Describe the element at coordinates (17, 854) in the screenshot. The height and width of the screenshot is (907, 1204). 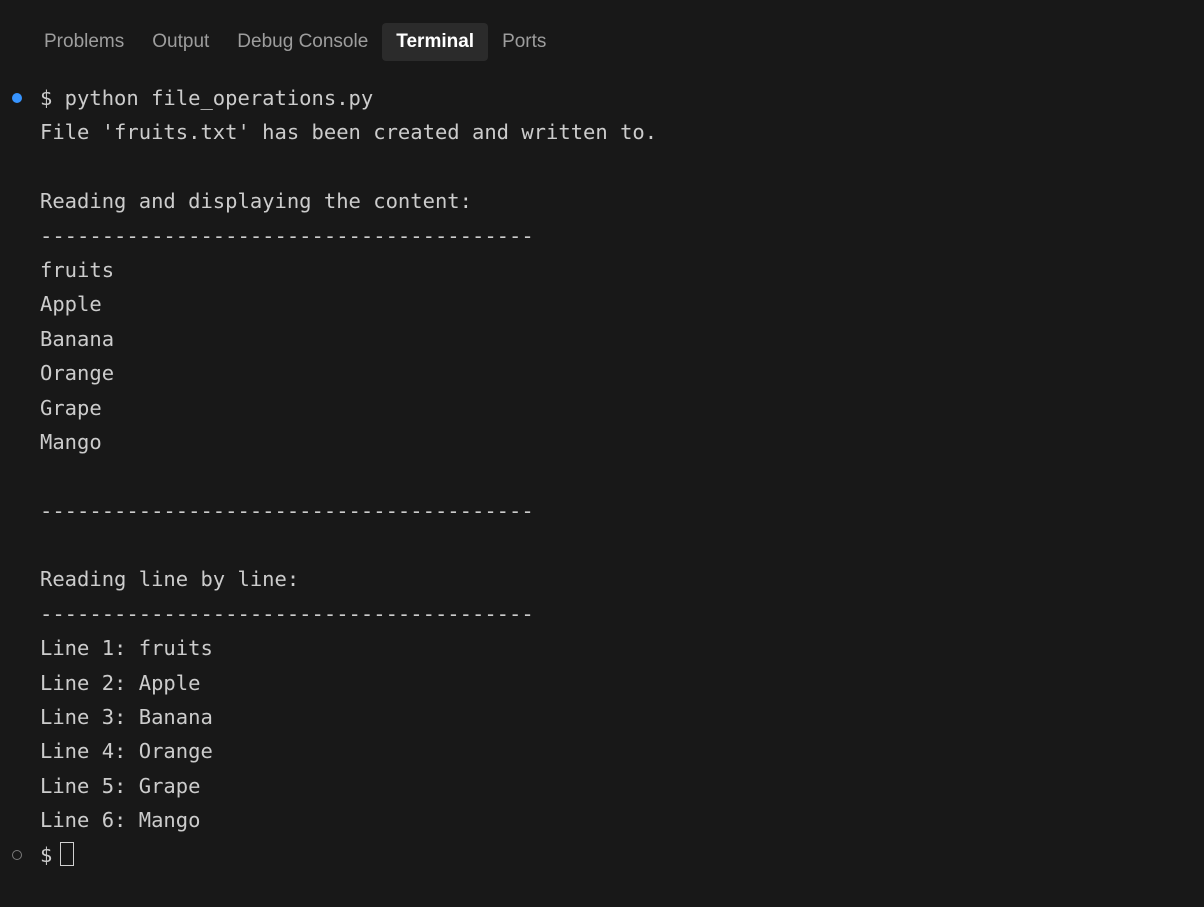
I see `command-pending-icon` at that location.